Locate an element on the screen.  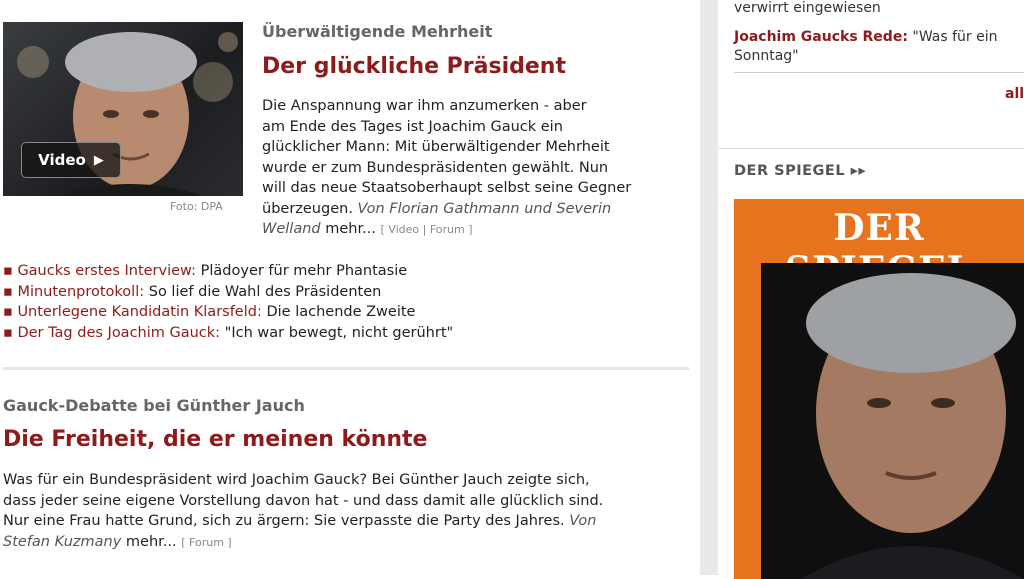
byline: Von is located at coordinates (583, 521).